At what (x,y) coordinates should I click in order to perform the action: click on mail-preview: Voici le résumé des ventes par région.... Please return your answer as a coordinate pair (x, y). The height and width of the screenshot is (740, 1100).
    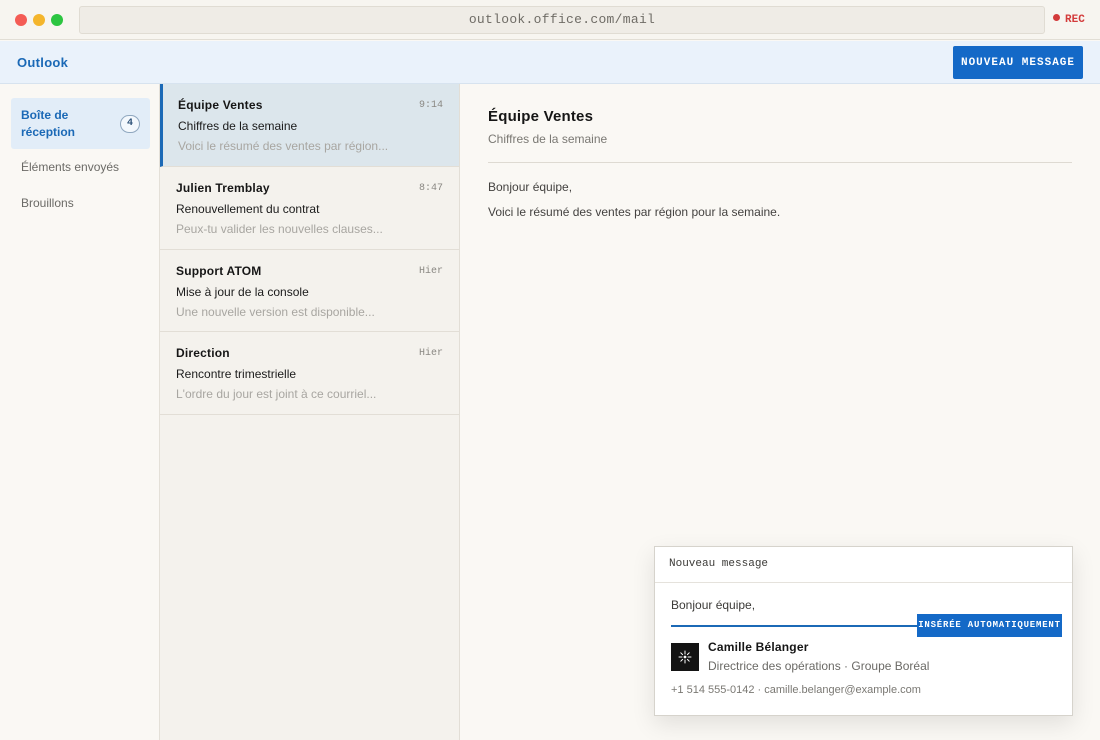
    Looking at the image, I should click on (283, 146).